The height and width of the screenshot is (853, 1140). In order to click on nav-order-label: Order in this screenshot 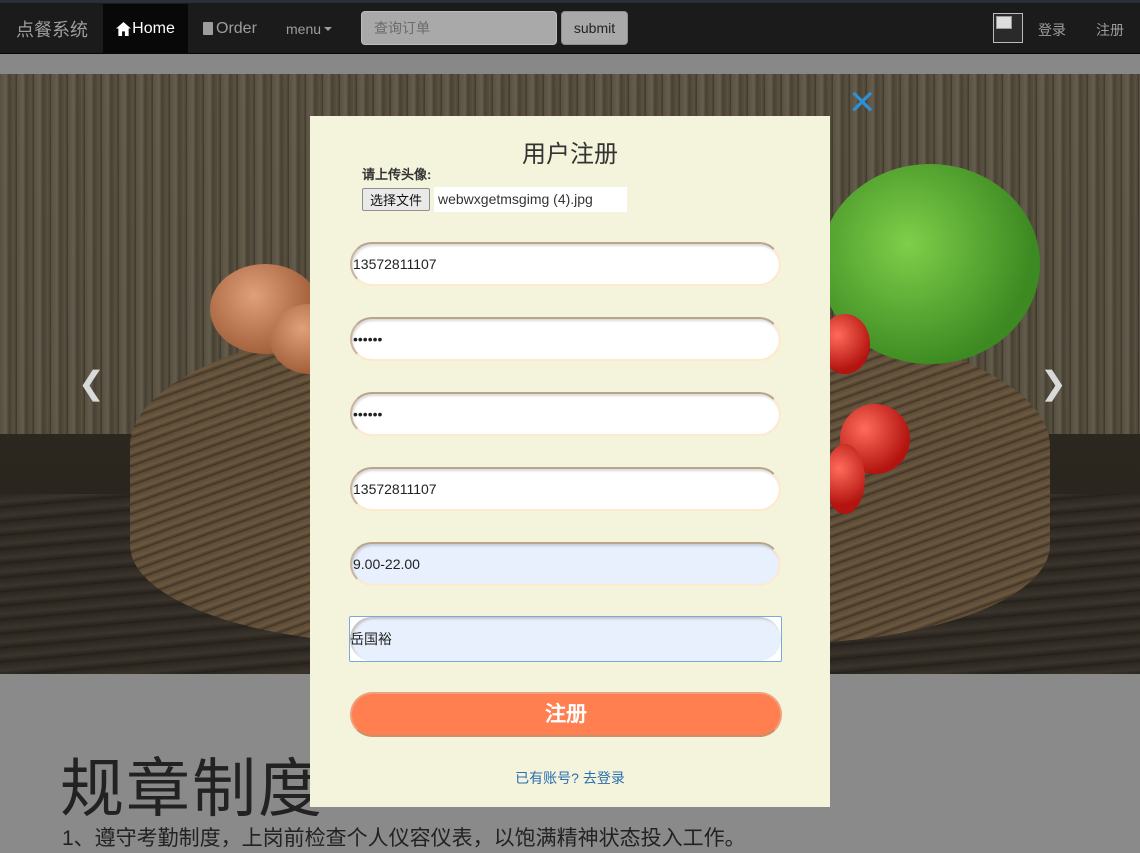, I will do `click(236, 28)`.